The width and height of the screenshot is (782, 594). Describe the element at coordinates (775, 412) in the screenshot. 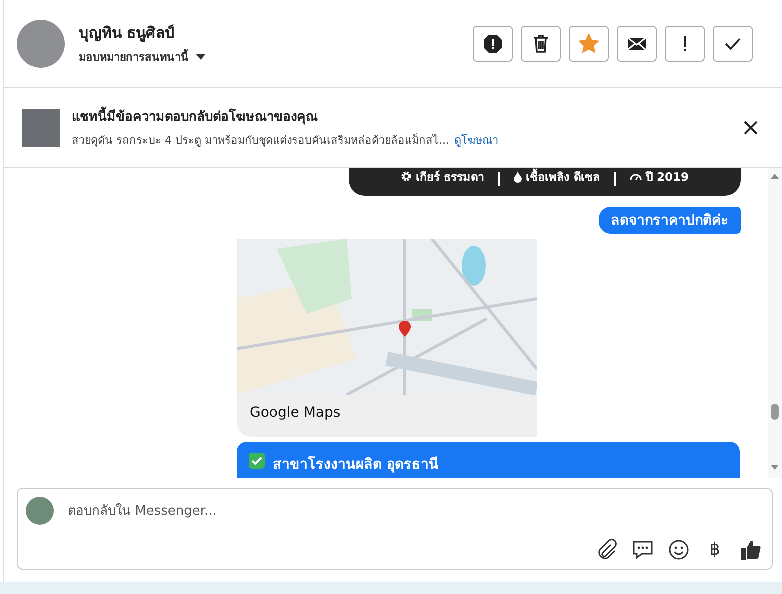

I see `scrollbar-thumb` at that location.